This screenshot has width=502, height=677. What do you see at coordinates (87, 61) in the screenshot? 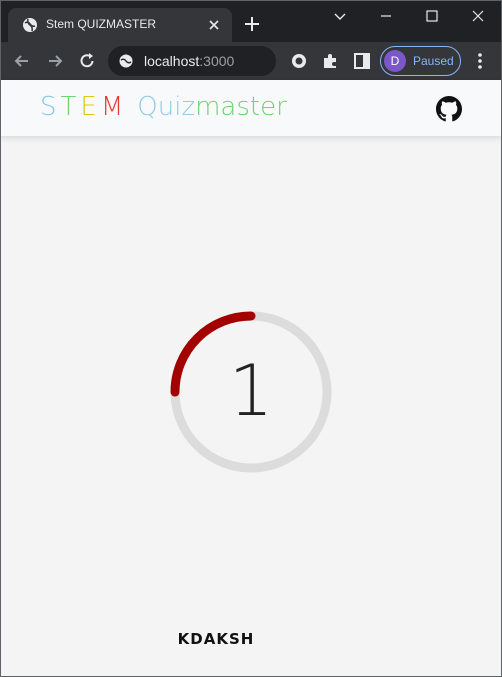
I see `reload-icon` at bounding box center [87, 61].